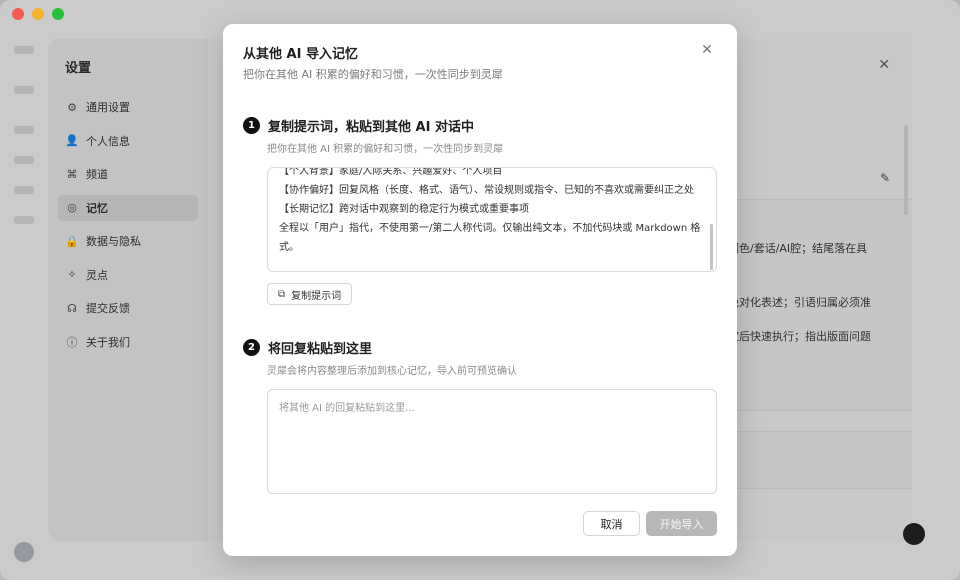  What do you see at coordinates (316, 296) in the screenshot?
I see `copy-prompt-label: 复制提示词` at bounding box center [316, 296].